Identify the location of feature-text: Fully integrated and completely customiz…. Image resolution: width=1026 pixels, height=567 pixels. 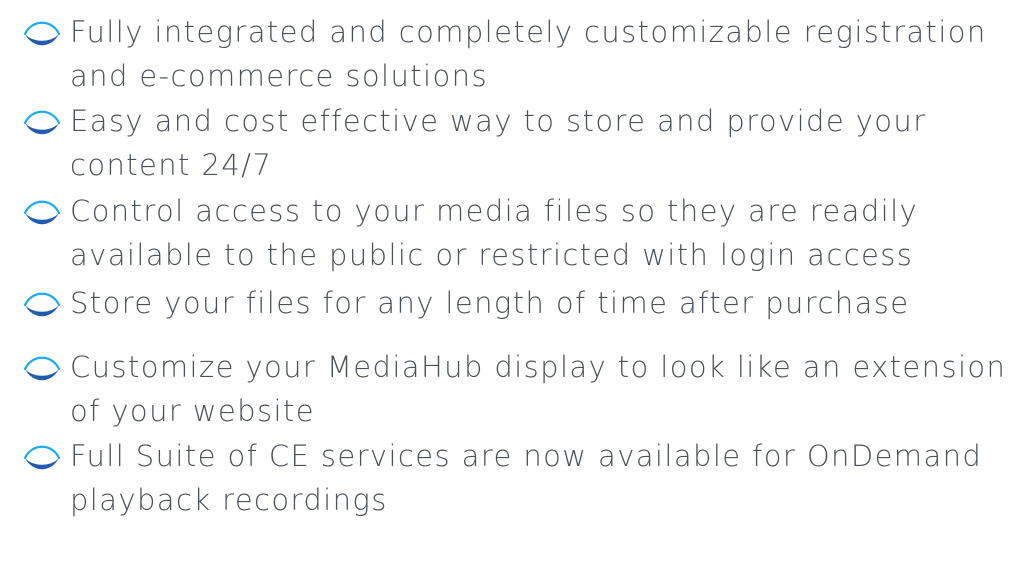
(528, 54).